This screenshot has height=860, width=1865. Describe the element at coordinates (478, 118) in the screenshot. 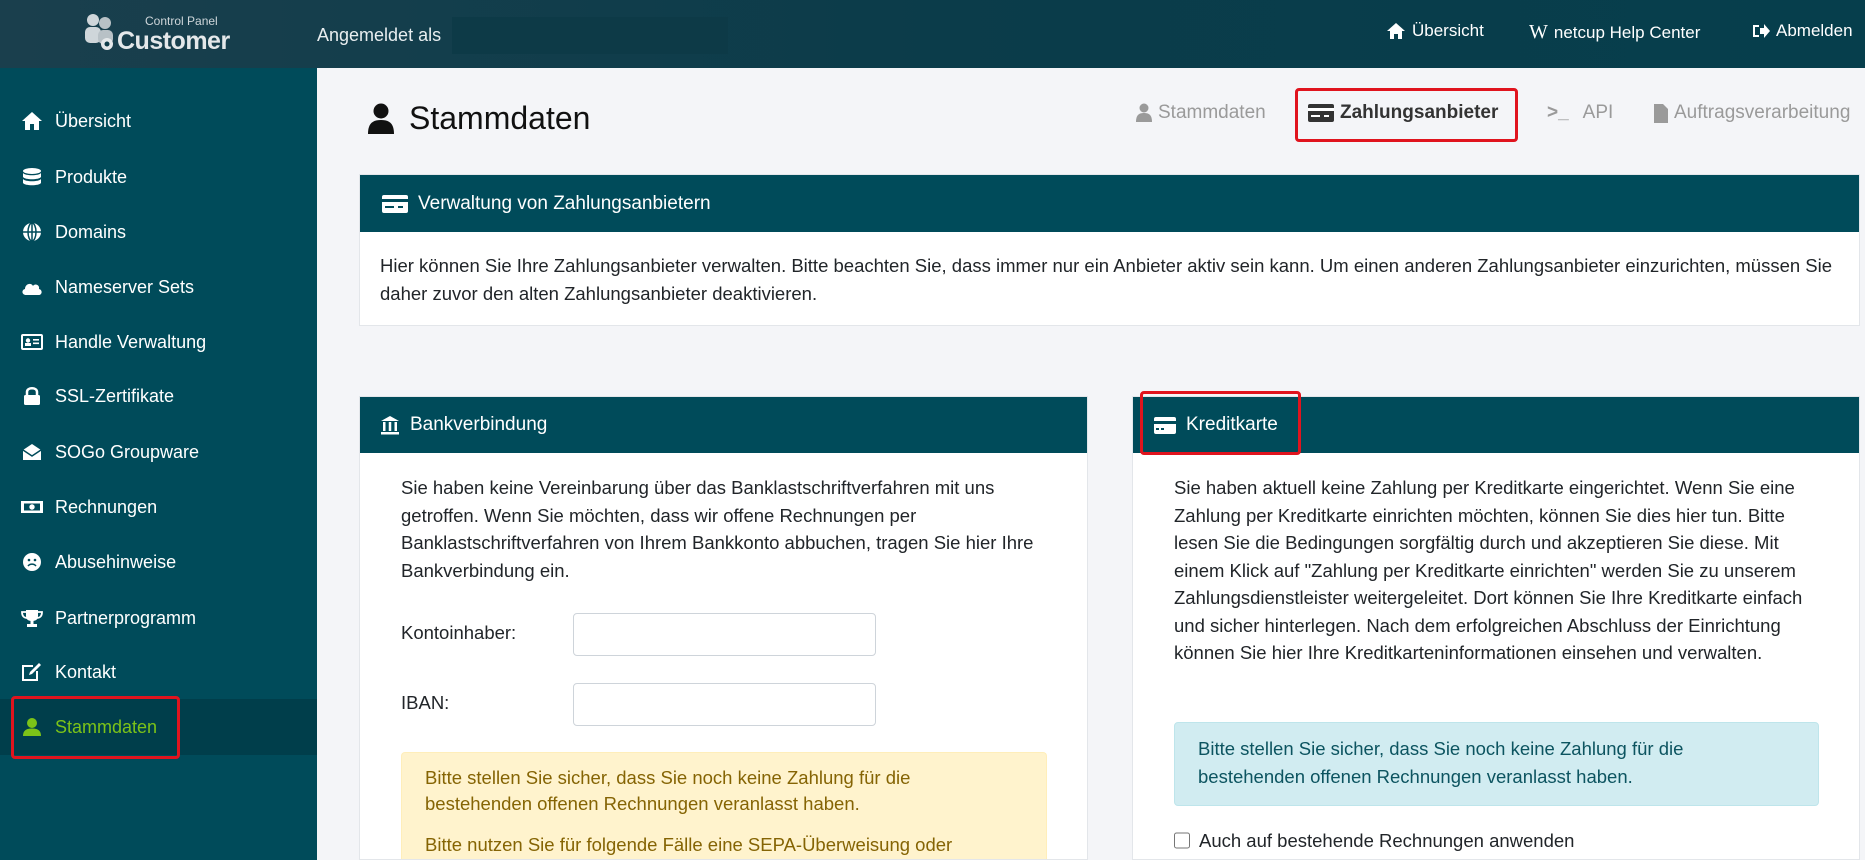

I see `page-title: Stammdaten` at that location.